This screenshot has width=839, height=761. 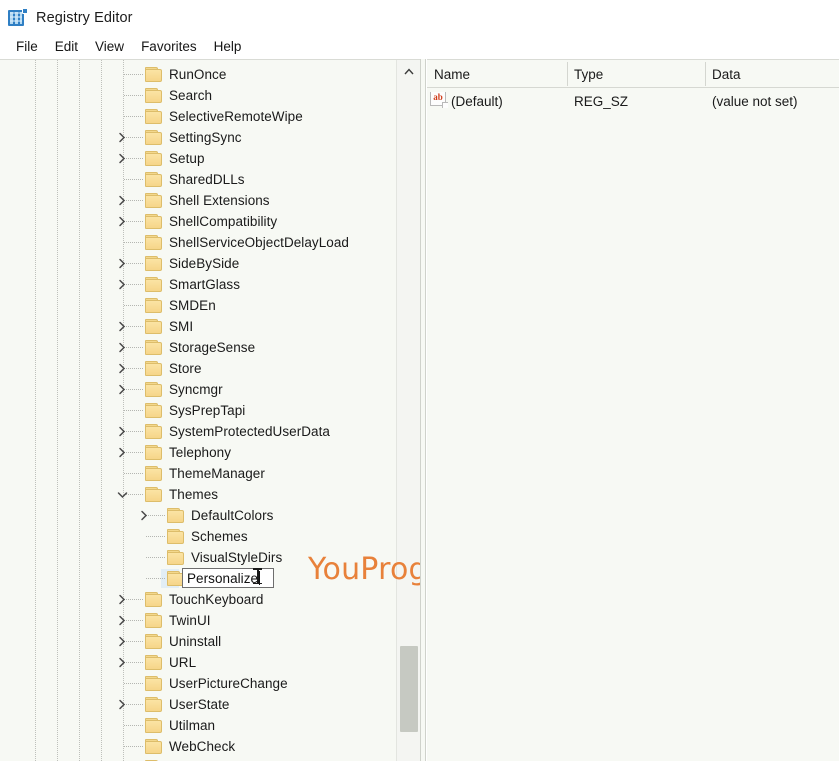 What do you see at coordinates (423, 410) in the screenshot?
I see `pane-splitter` at bounding box center [423, 410].